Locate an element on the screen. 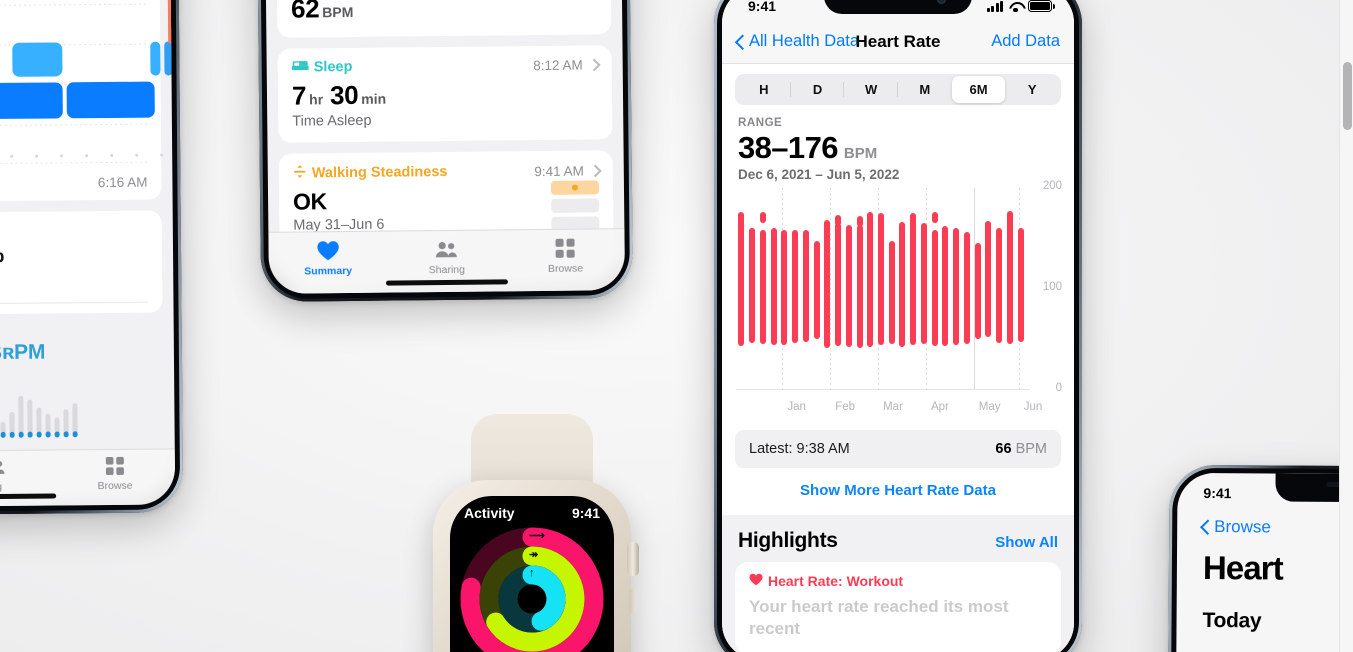 The image size is (1353, 652). chart-plot-area is located at coordinates (883, 289).